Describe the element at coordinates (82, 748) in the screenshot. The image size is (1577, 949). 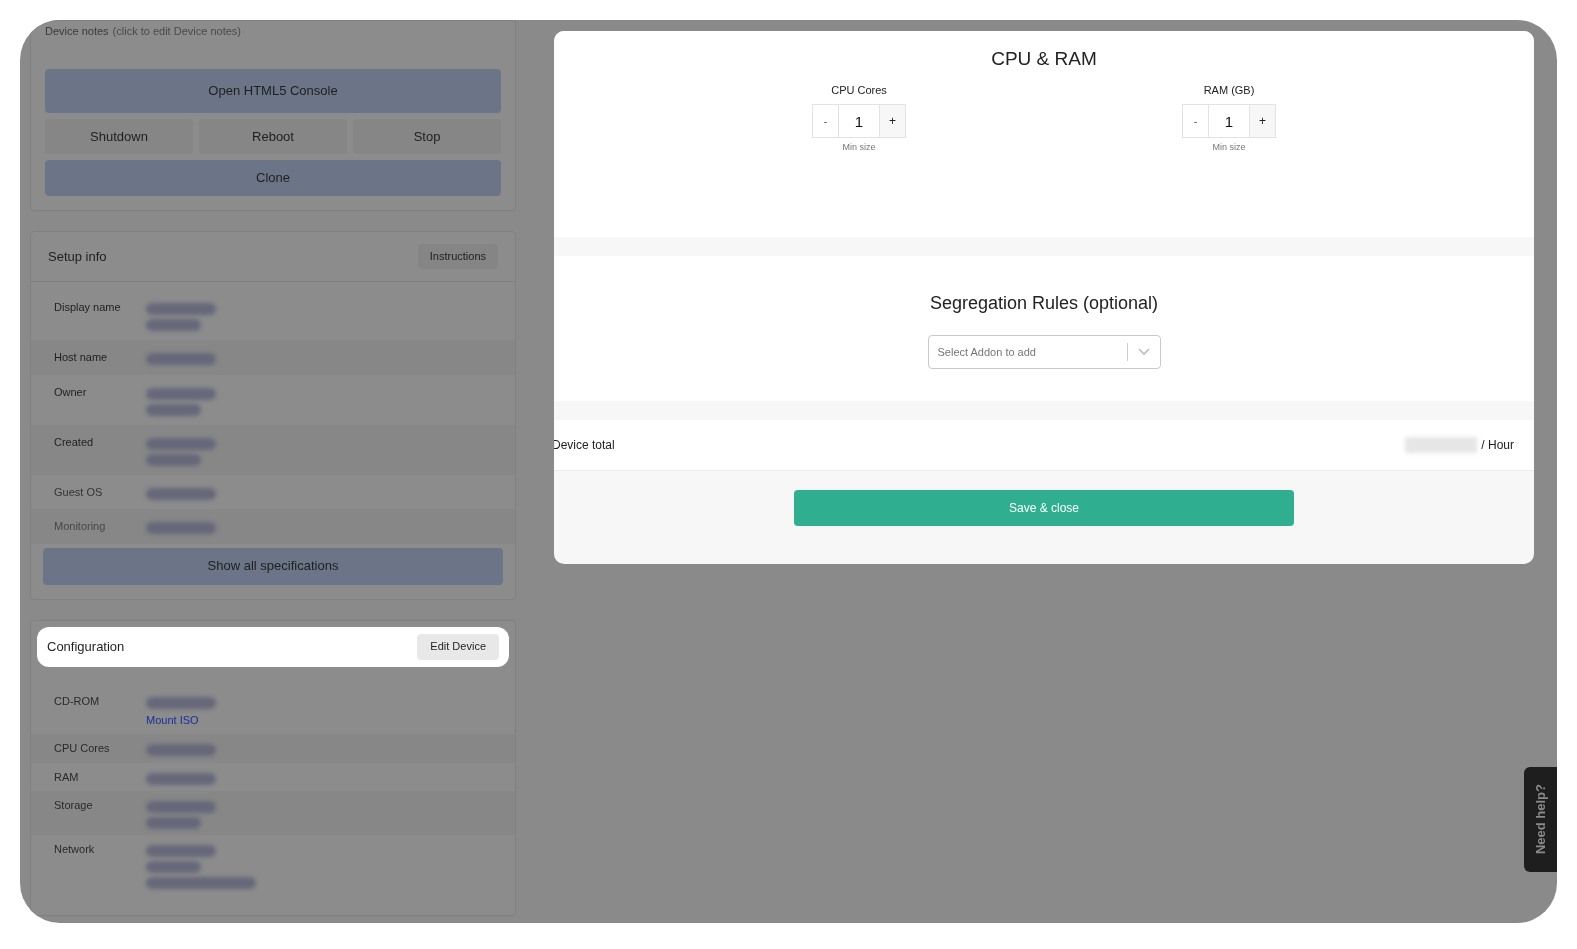
I see `config-row-label: CPU Cores` at that location.